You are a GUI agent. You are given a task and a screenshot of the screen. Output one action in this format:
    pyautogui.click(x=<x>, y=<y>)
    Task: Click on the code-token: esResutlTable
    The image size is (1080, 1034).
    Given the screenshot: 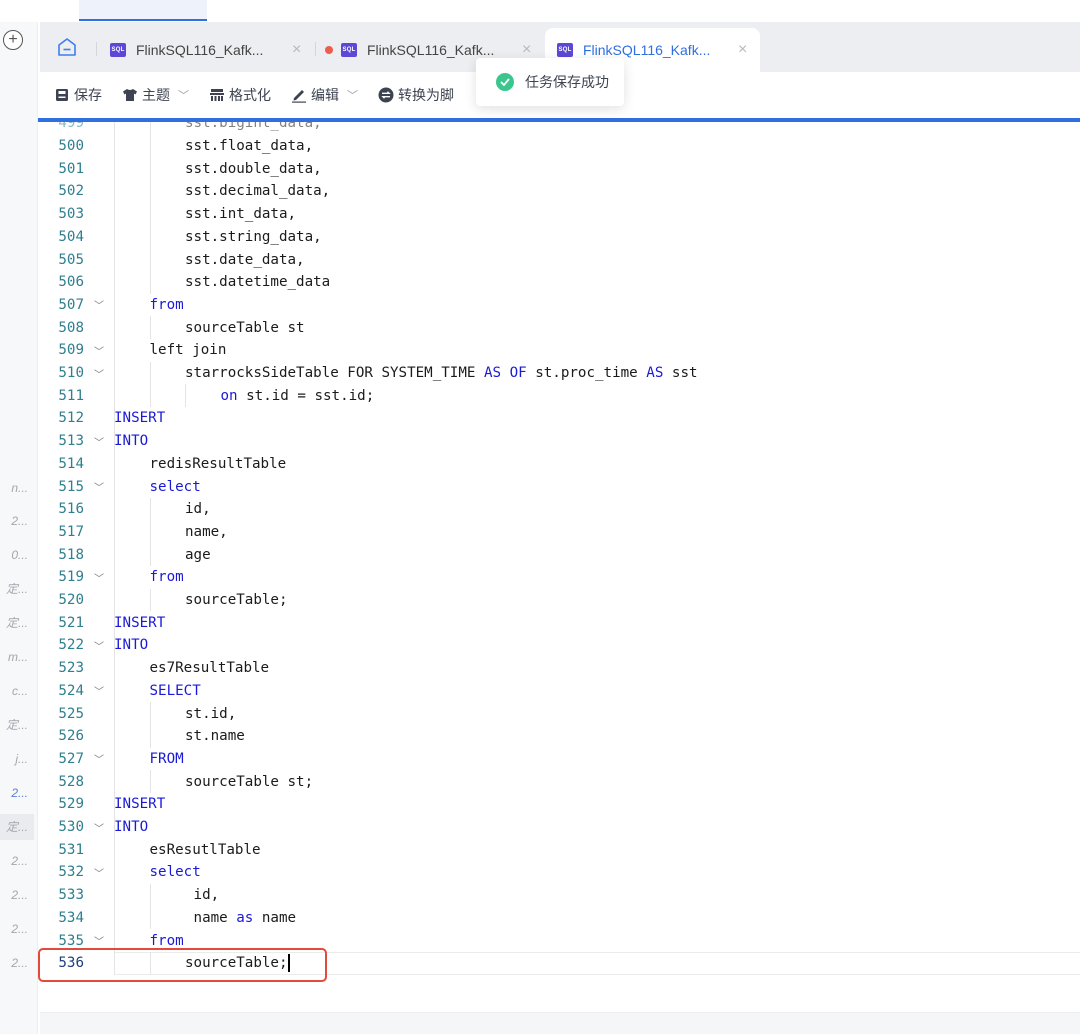 What is the action you would take?
    pyautogui.click(x=205, y=849)
    